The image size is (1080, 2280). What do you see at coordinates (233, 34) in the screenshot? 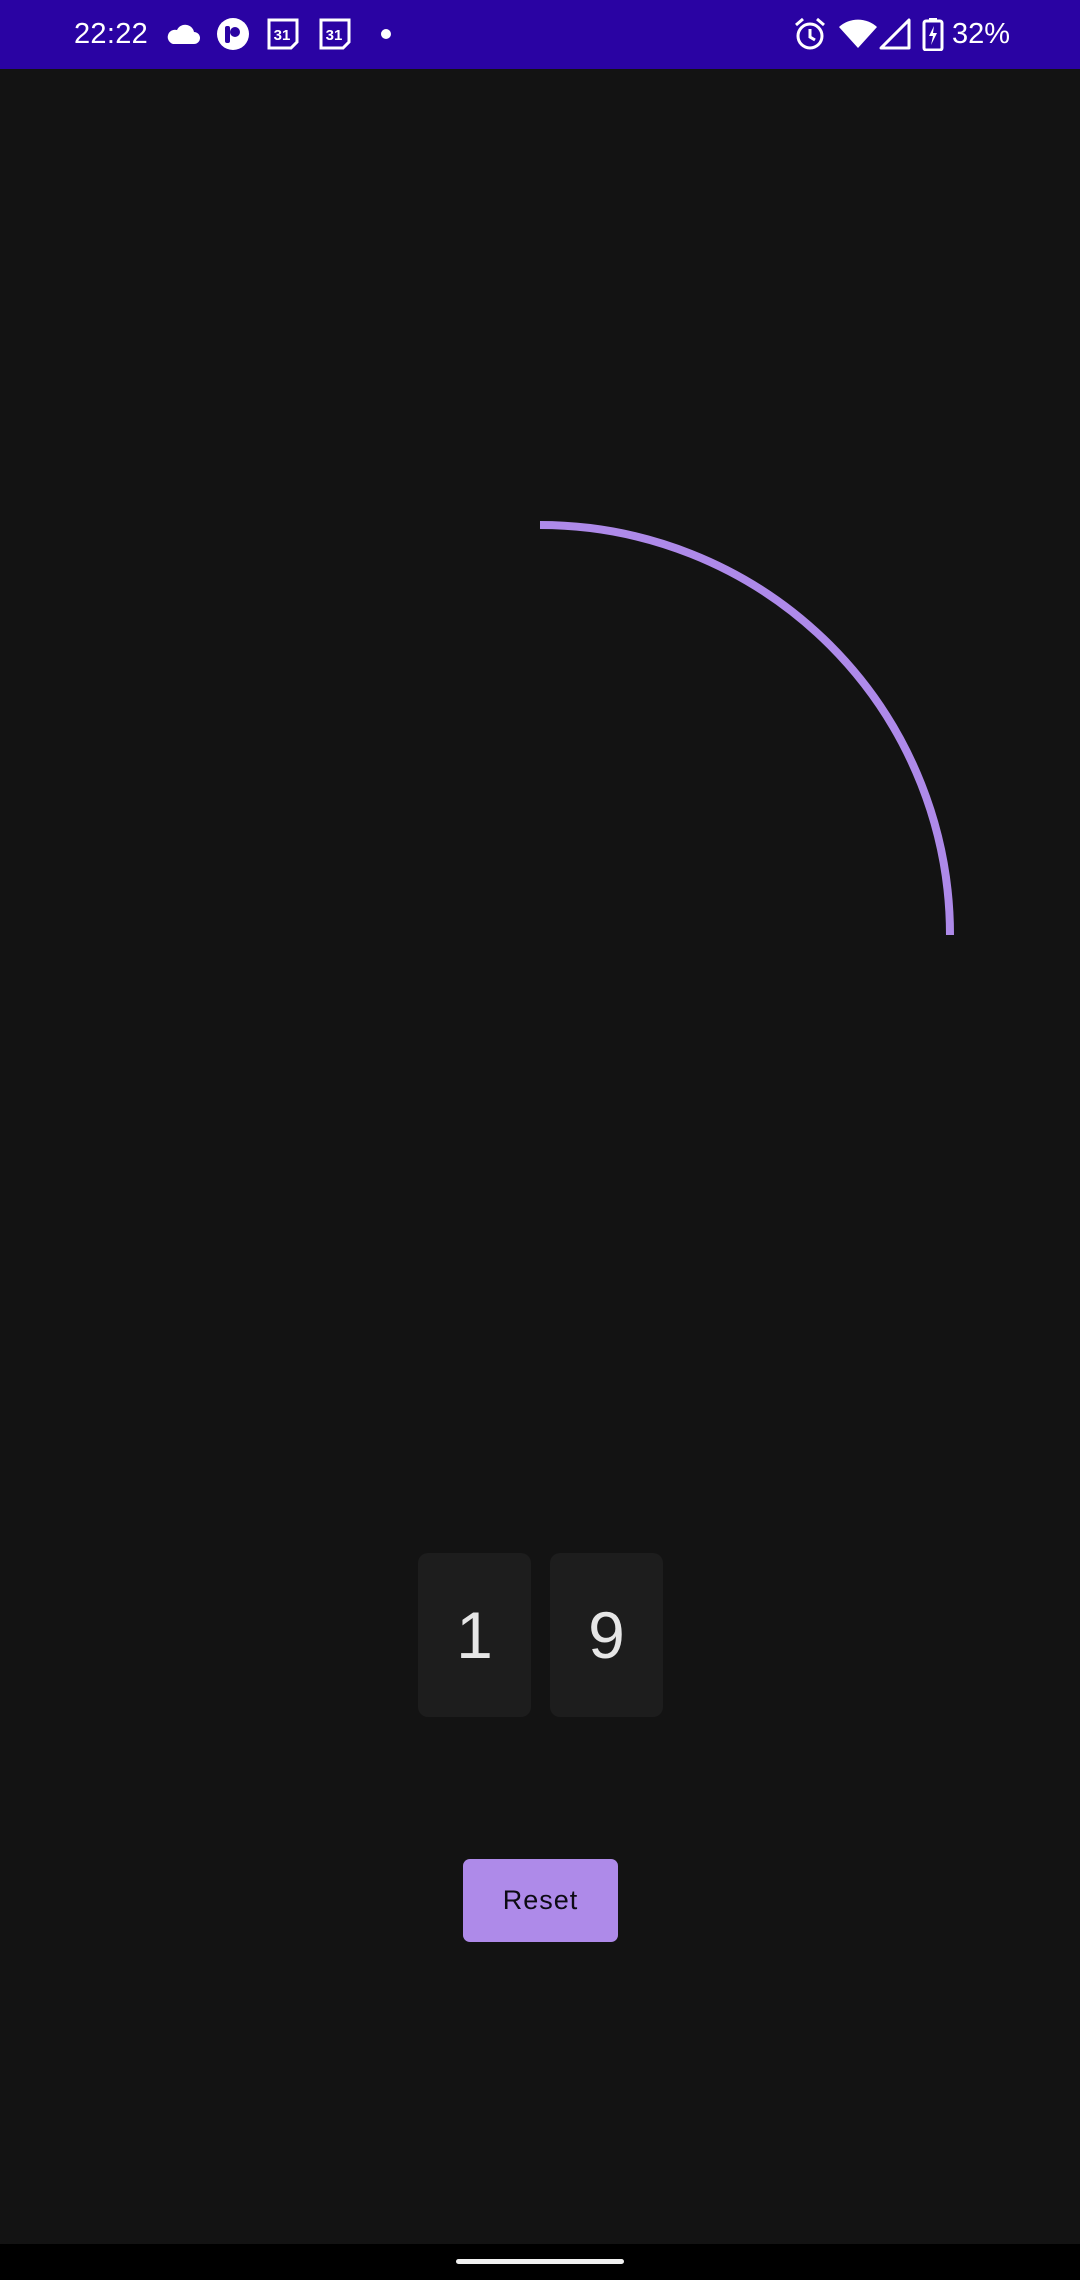
I see `podcast-app-icon` at bounding box center [233, 34].